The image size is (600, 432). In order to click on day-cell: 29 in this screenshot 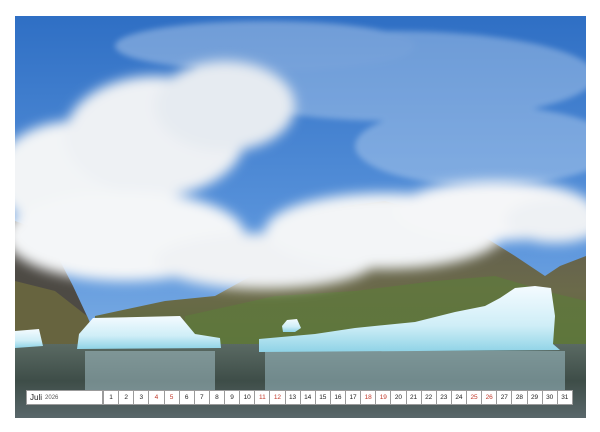, I will do `click(534, 397)`.